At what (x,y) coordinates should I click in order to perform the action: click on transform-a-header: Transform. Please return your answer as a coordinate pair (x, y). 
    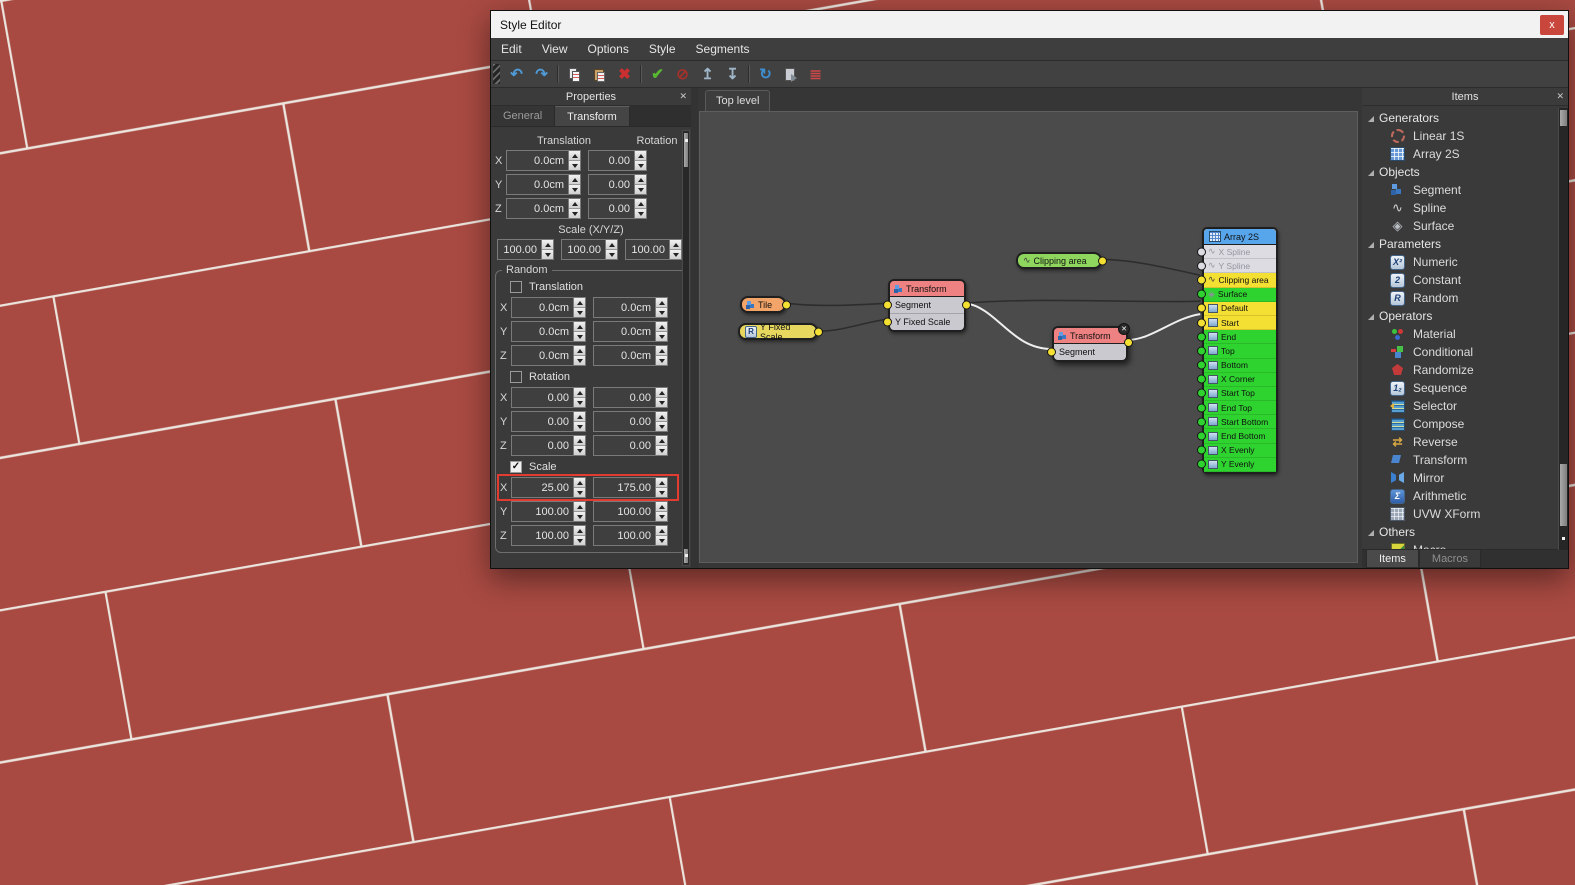
    Looking at the image, I should click on (927, 289).